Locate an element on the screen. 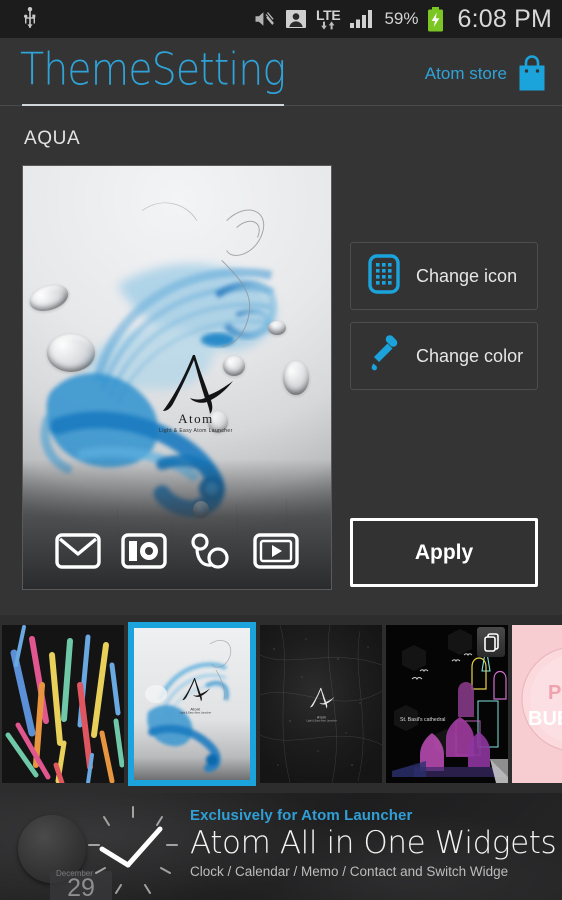  header-title-underline is located at coordinates (153, 105).